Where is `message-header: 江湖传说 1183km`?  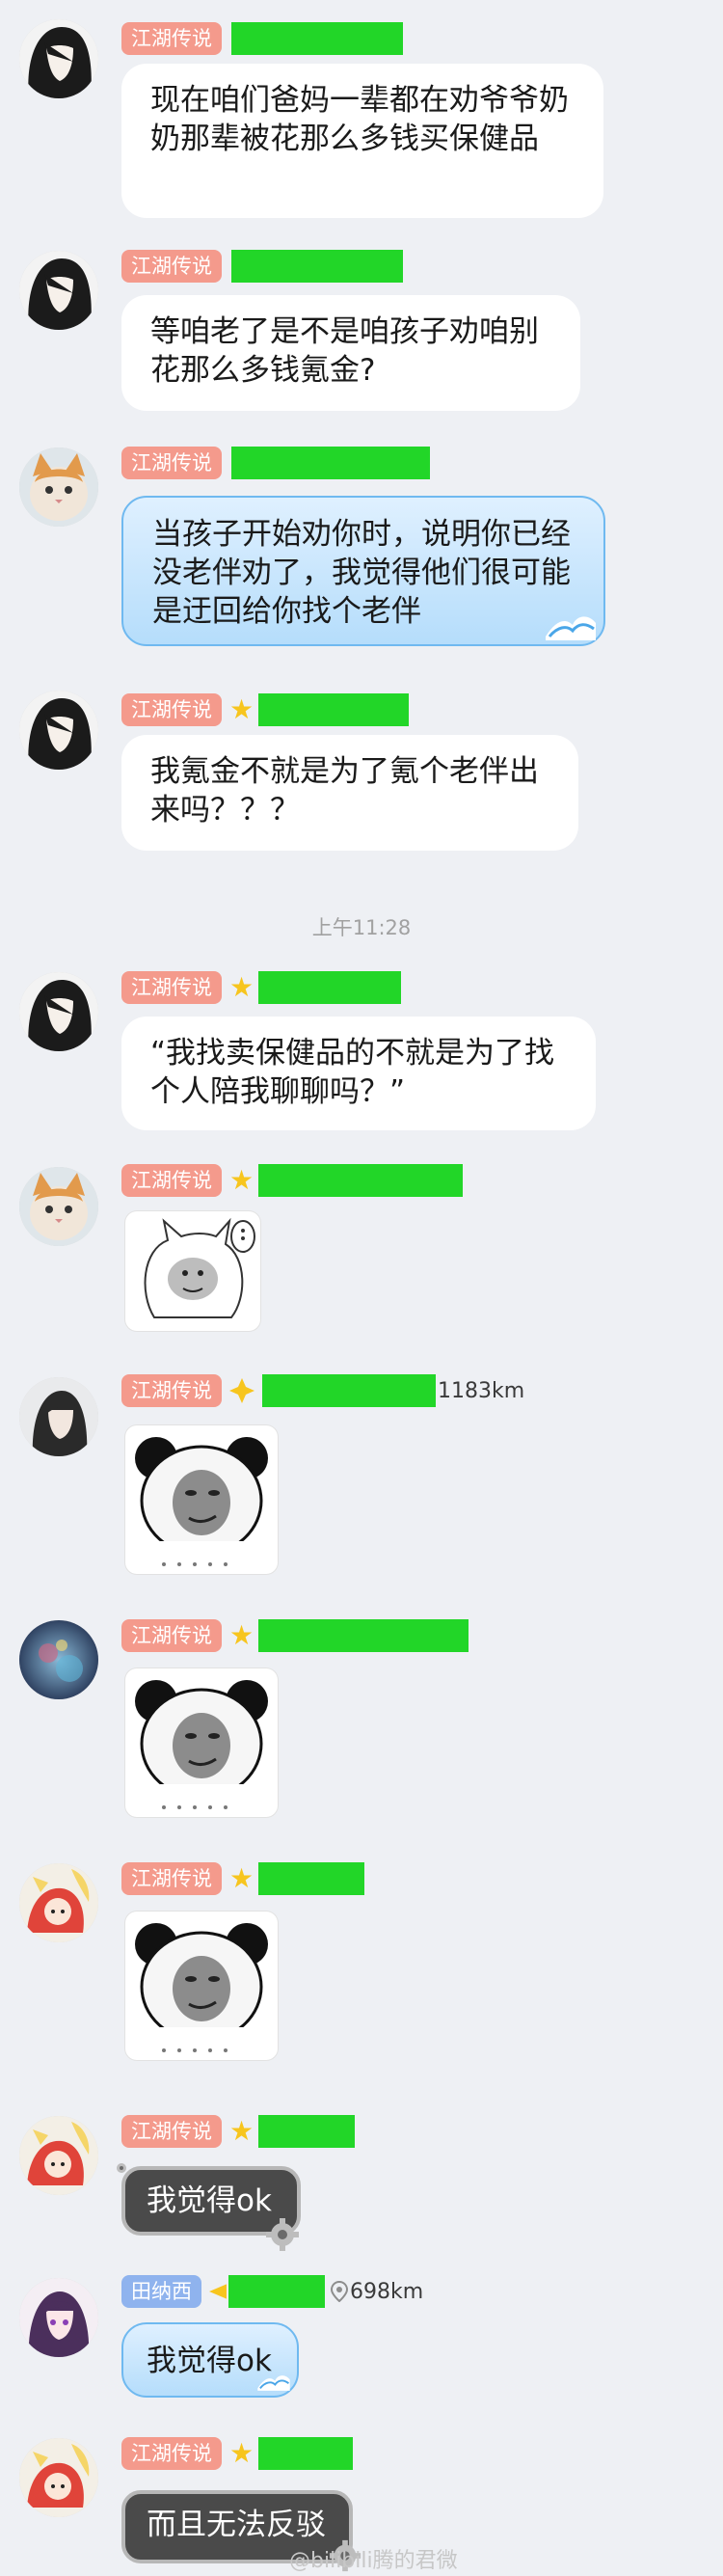
message-header: 江湖传说 1183km is located at coordinates (322, 1390).